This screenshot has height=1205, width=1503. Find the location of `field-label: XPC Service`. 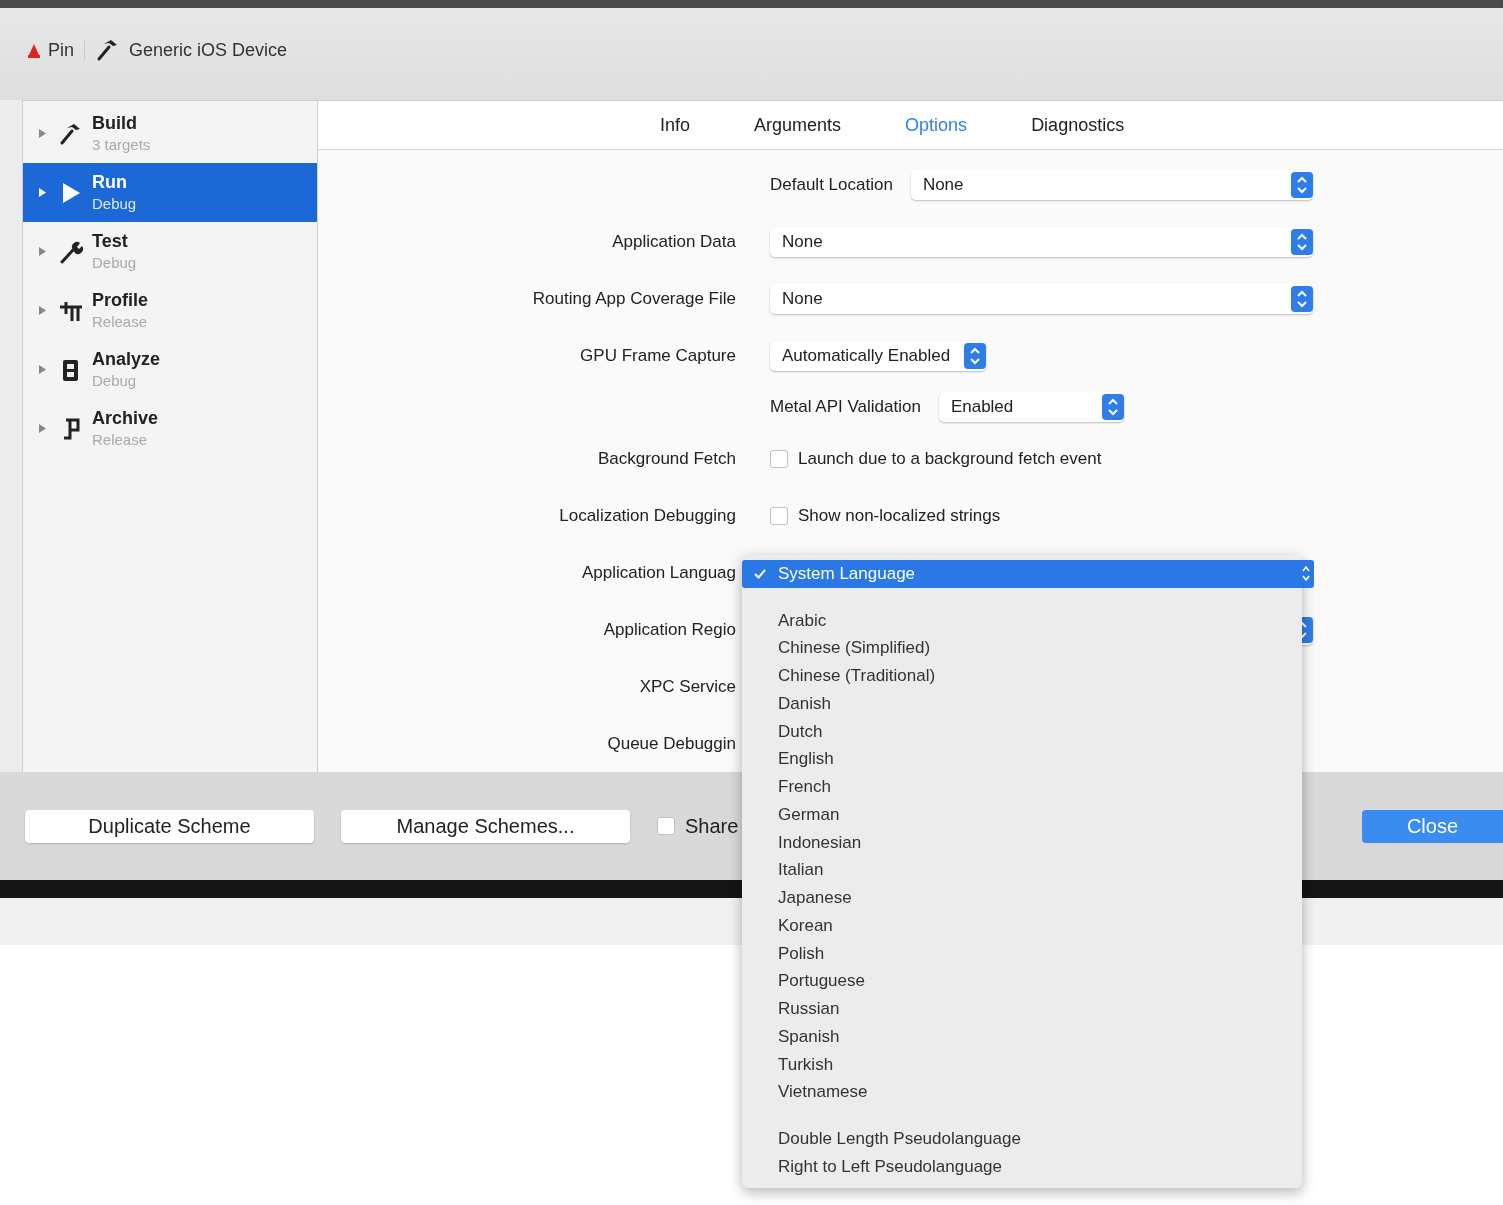

field-label: XPC Service is located at coordinates (687, 686).